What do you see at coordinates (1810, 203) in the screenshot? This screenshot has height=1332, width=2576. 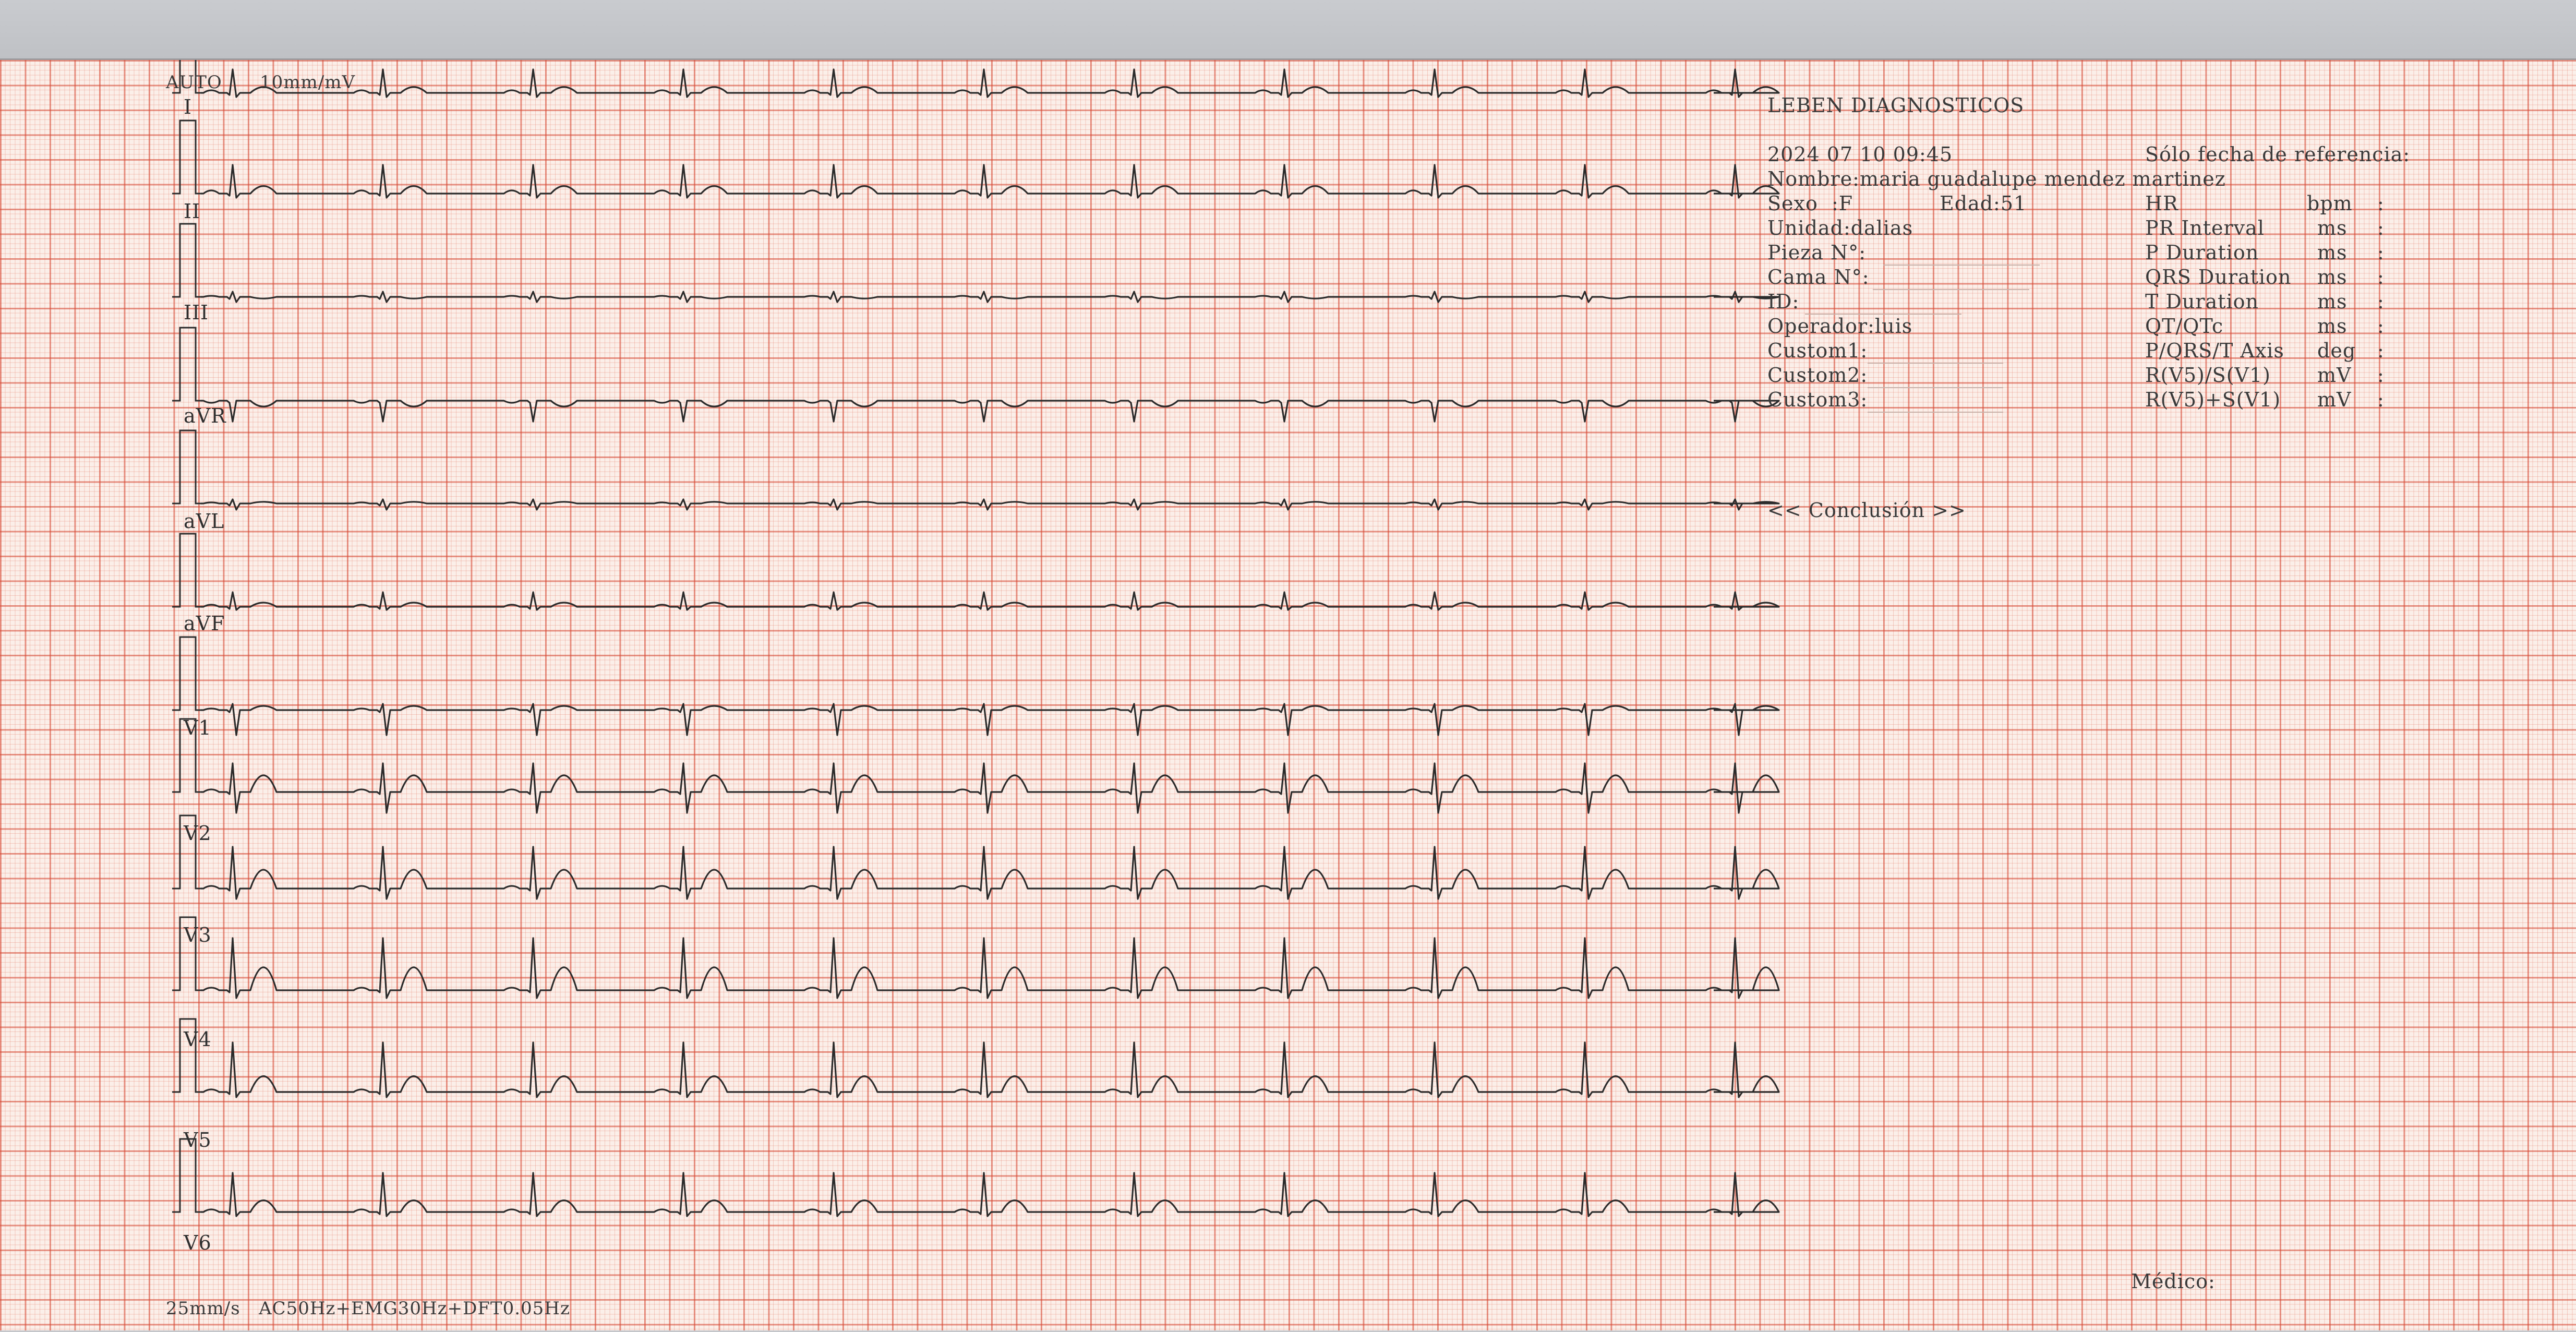 I see `patient-sex: Sexo :F` at bounding box center [1810, 203].